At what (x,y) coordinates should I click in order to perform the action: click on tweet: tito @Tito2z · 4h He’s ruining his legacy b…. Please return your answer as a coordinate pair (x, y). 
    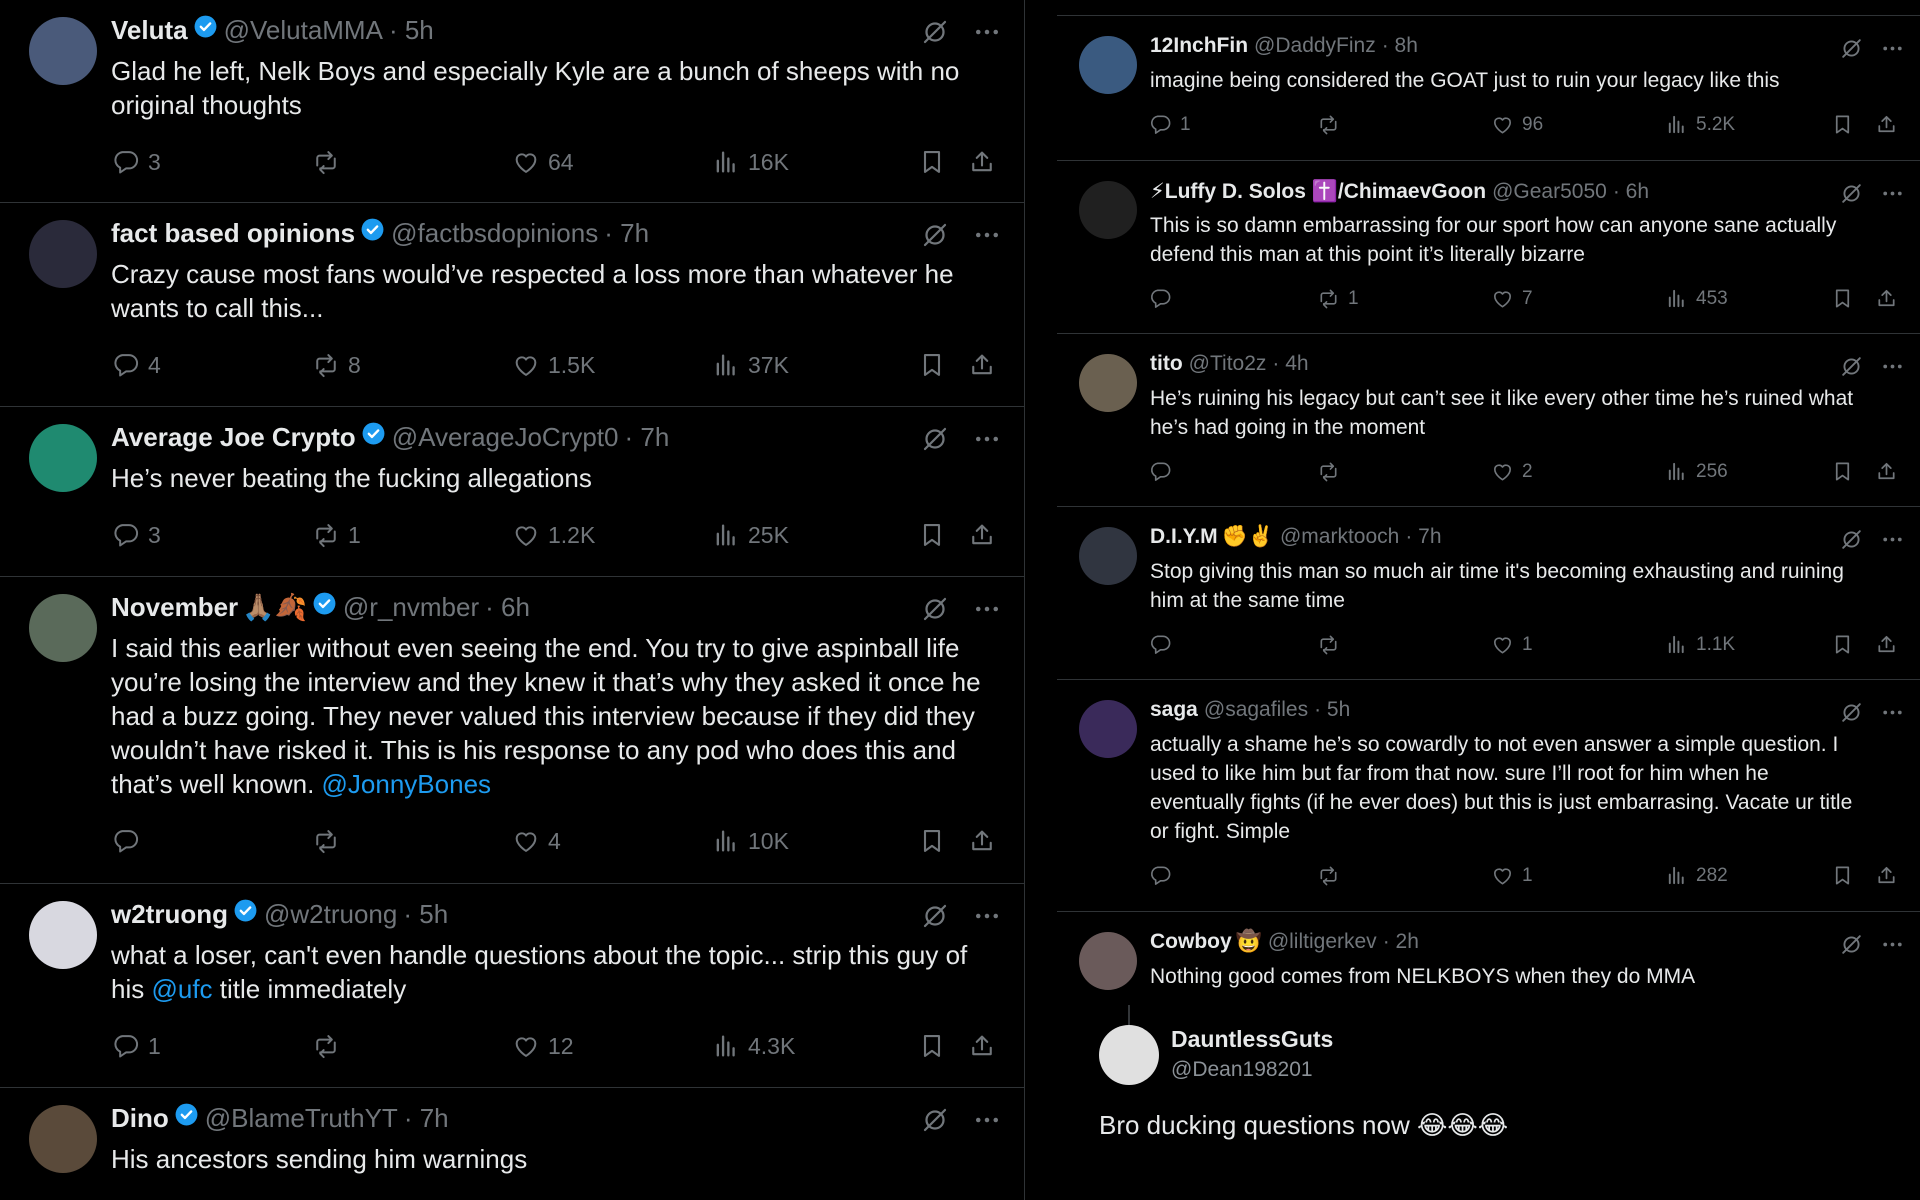
    Looking at the image, I should click on (1488, 420).